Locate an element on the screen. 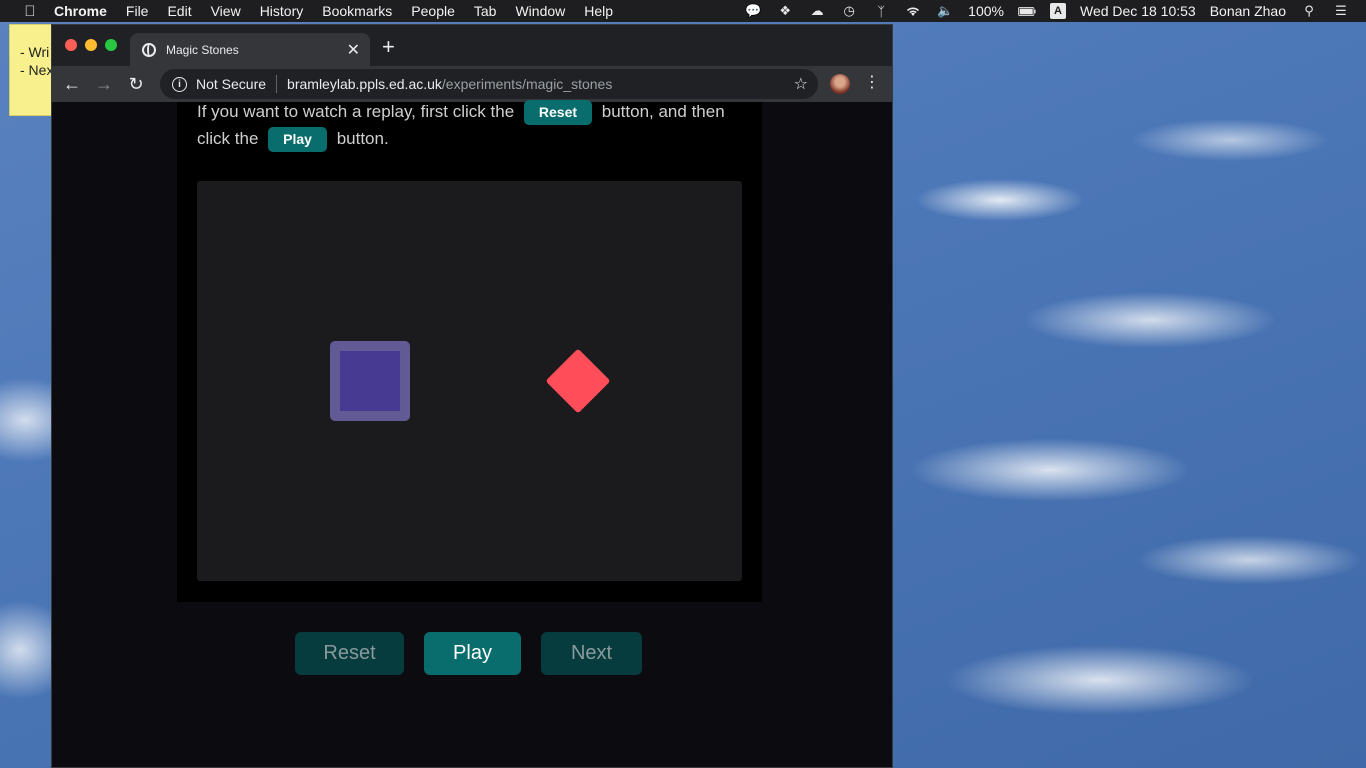 The height and width of the screenshot is (768, 1366). url-host: bramleylab.ppls.ed.ac.uk is located at coordinates (364, 84).